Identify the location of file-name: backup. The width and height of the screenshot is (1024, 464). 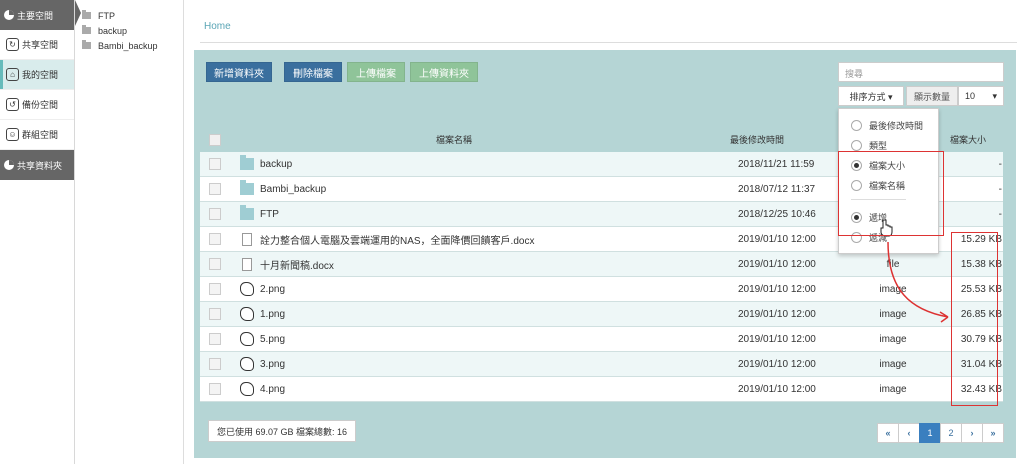
(276, 164).